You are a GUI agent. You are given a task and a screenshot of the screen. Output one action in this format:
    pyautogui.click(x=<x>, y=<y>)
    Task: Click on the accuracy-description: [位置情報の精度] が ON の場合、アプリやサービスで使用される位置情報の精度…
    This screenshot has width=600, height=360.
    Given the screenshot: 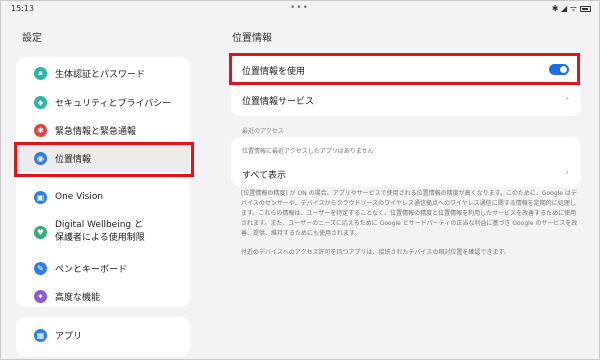 What is the action you would take?
    pyautogui.click(x=409, y=213)
    